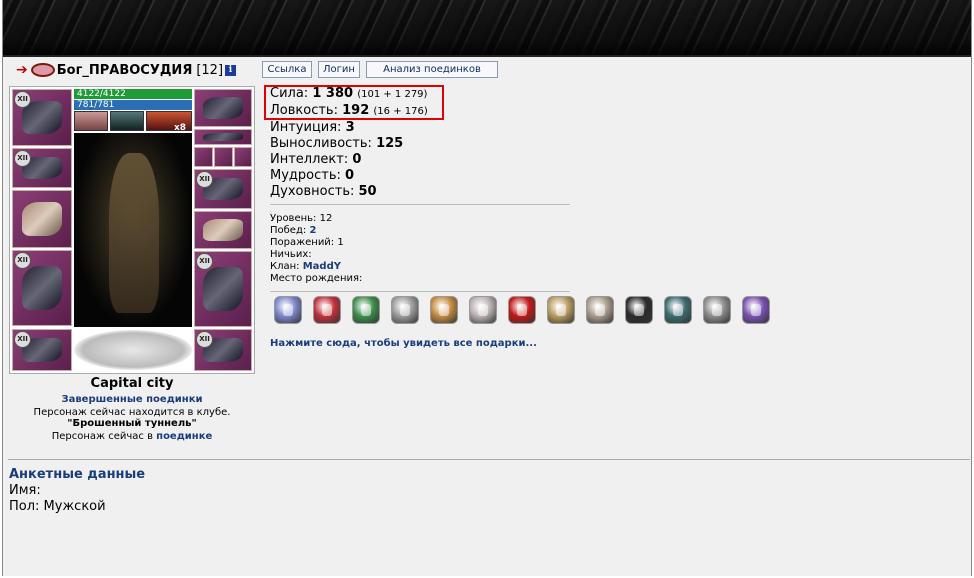 This screenshot has width=974, height=578. I want to click on stat-intuition: Интуиция: 3, so click(312, 127).